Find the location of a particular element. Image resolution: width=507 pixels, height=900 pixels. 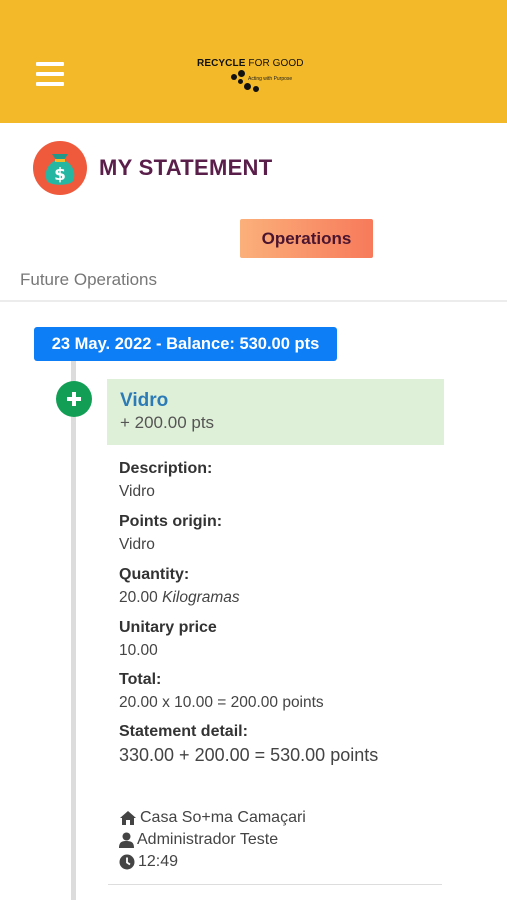

points-origin-label: Points origin: is located at coordinates (171, 521).